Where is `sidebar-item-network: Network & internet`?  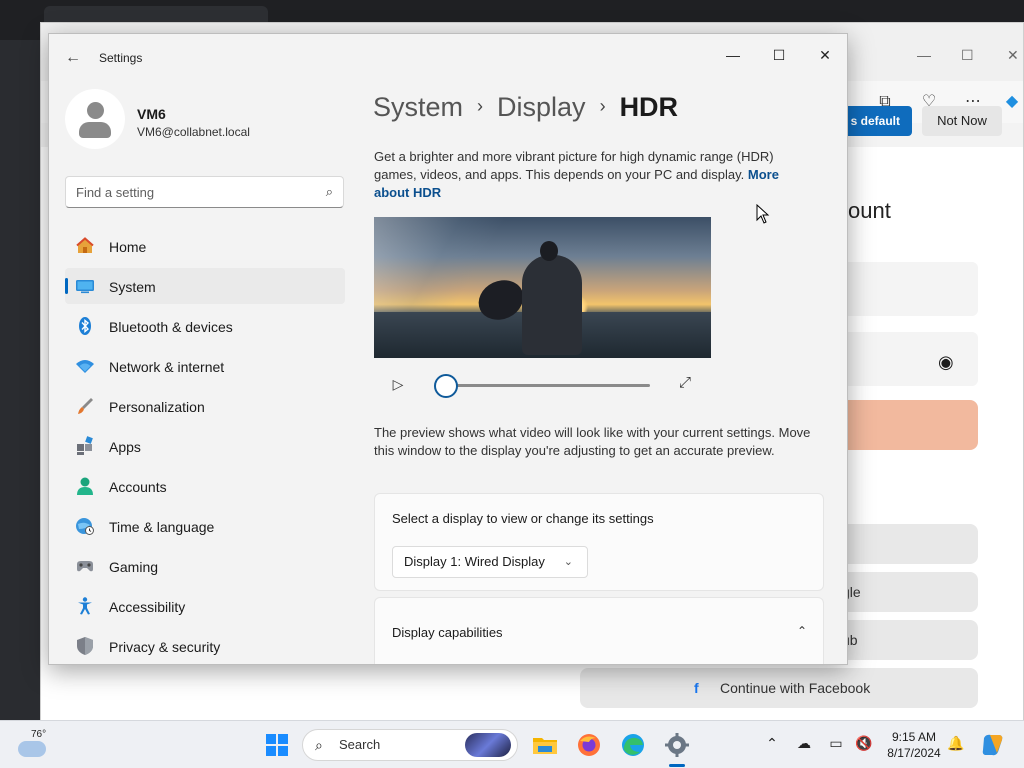 sidebar-item-network: Network & internet is located at coordinates (205, 366).